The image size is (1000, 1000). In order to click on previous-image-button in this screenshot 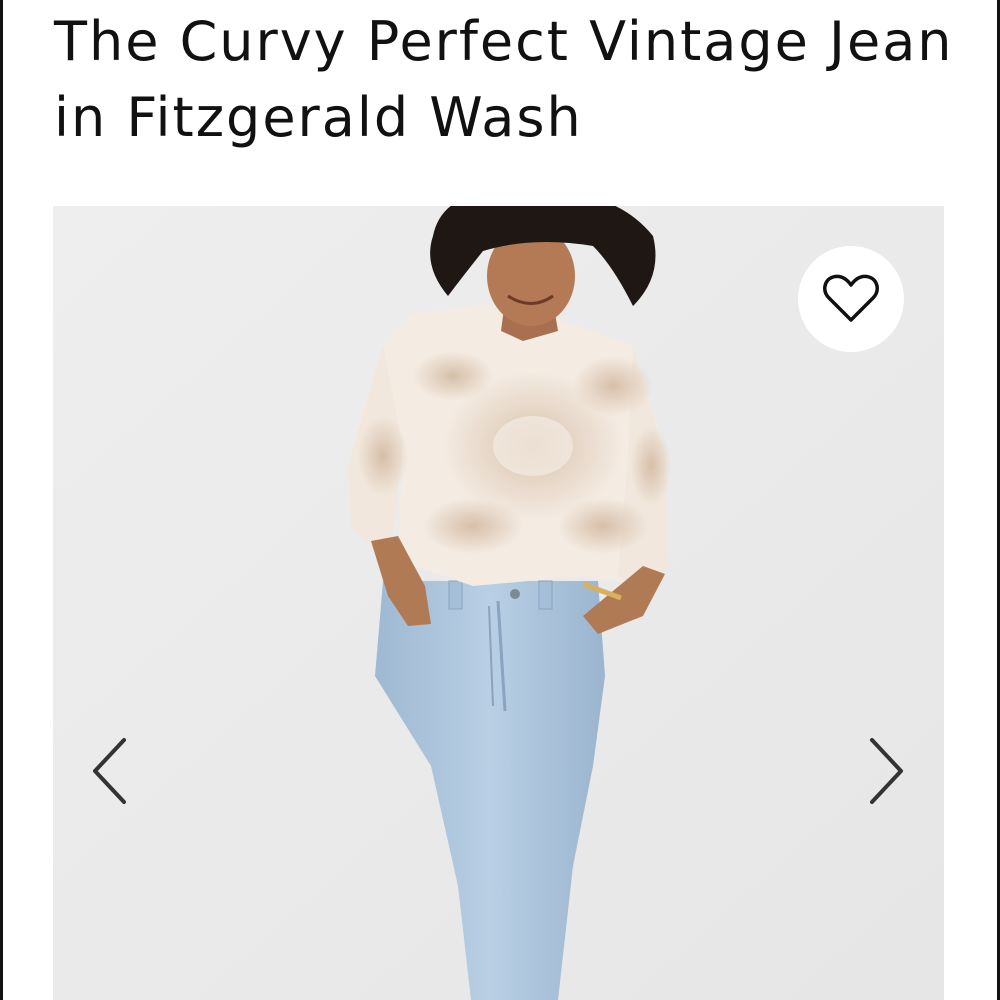, I will do `click(110, 771)`.